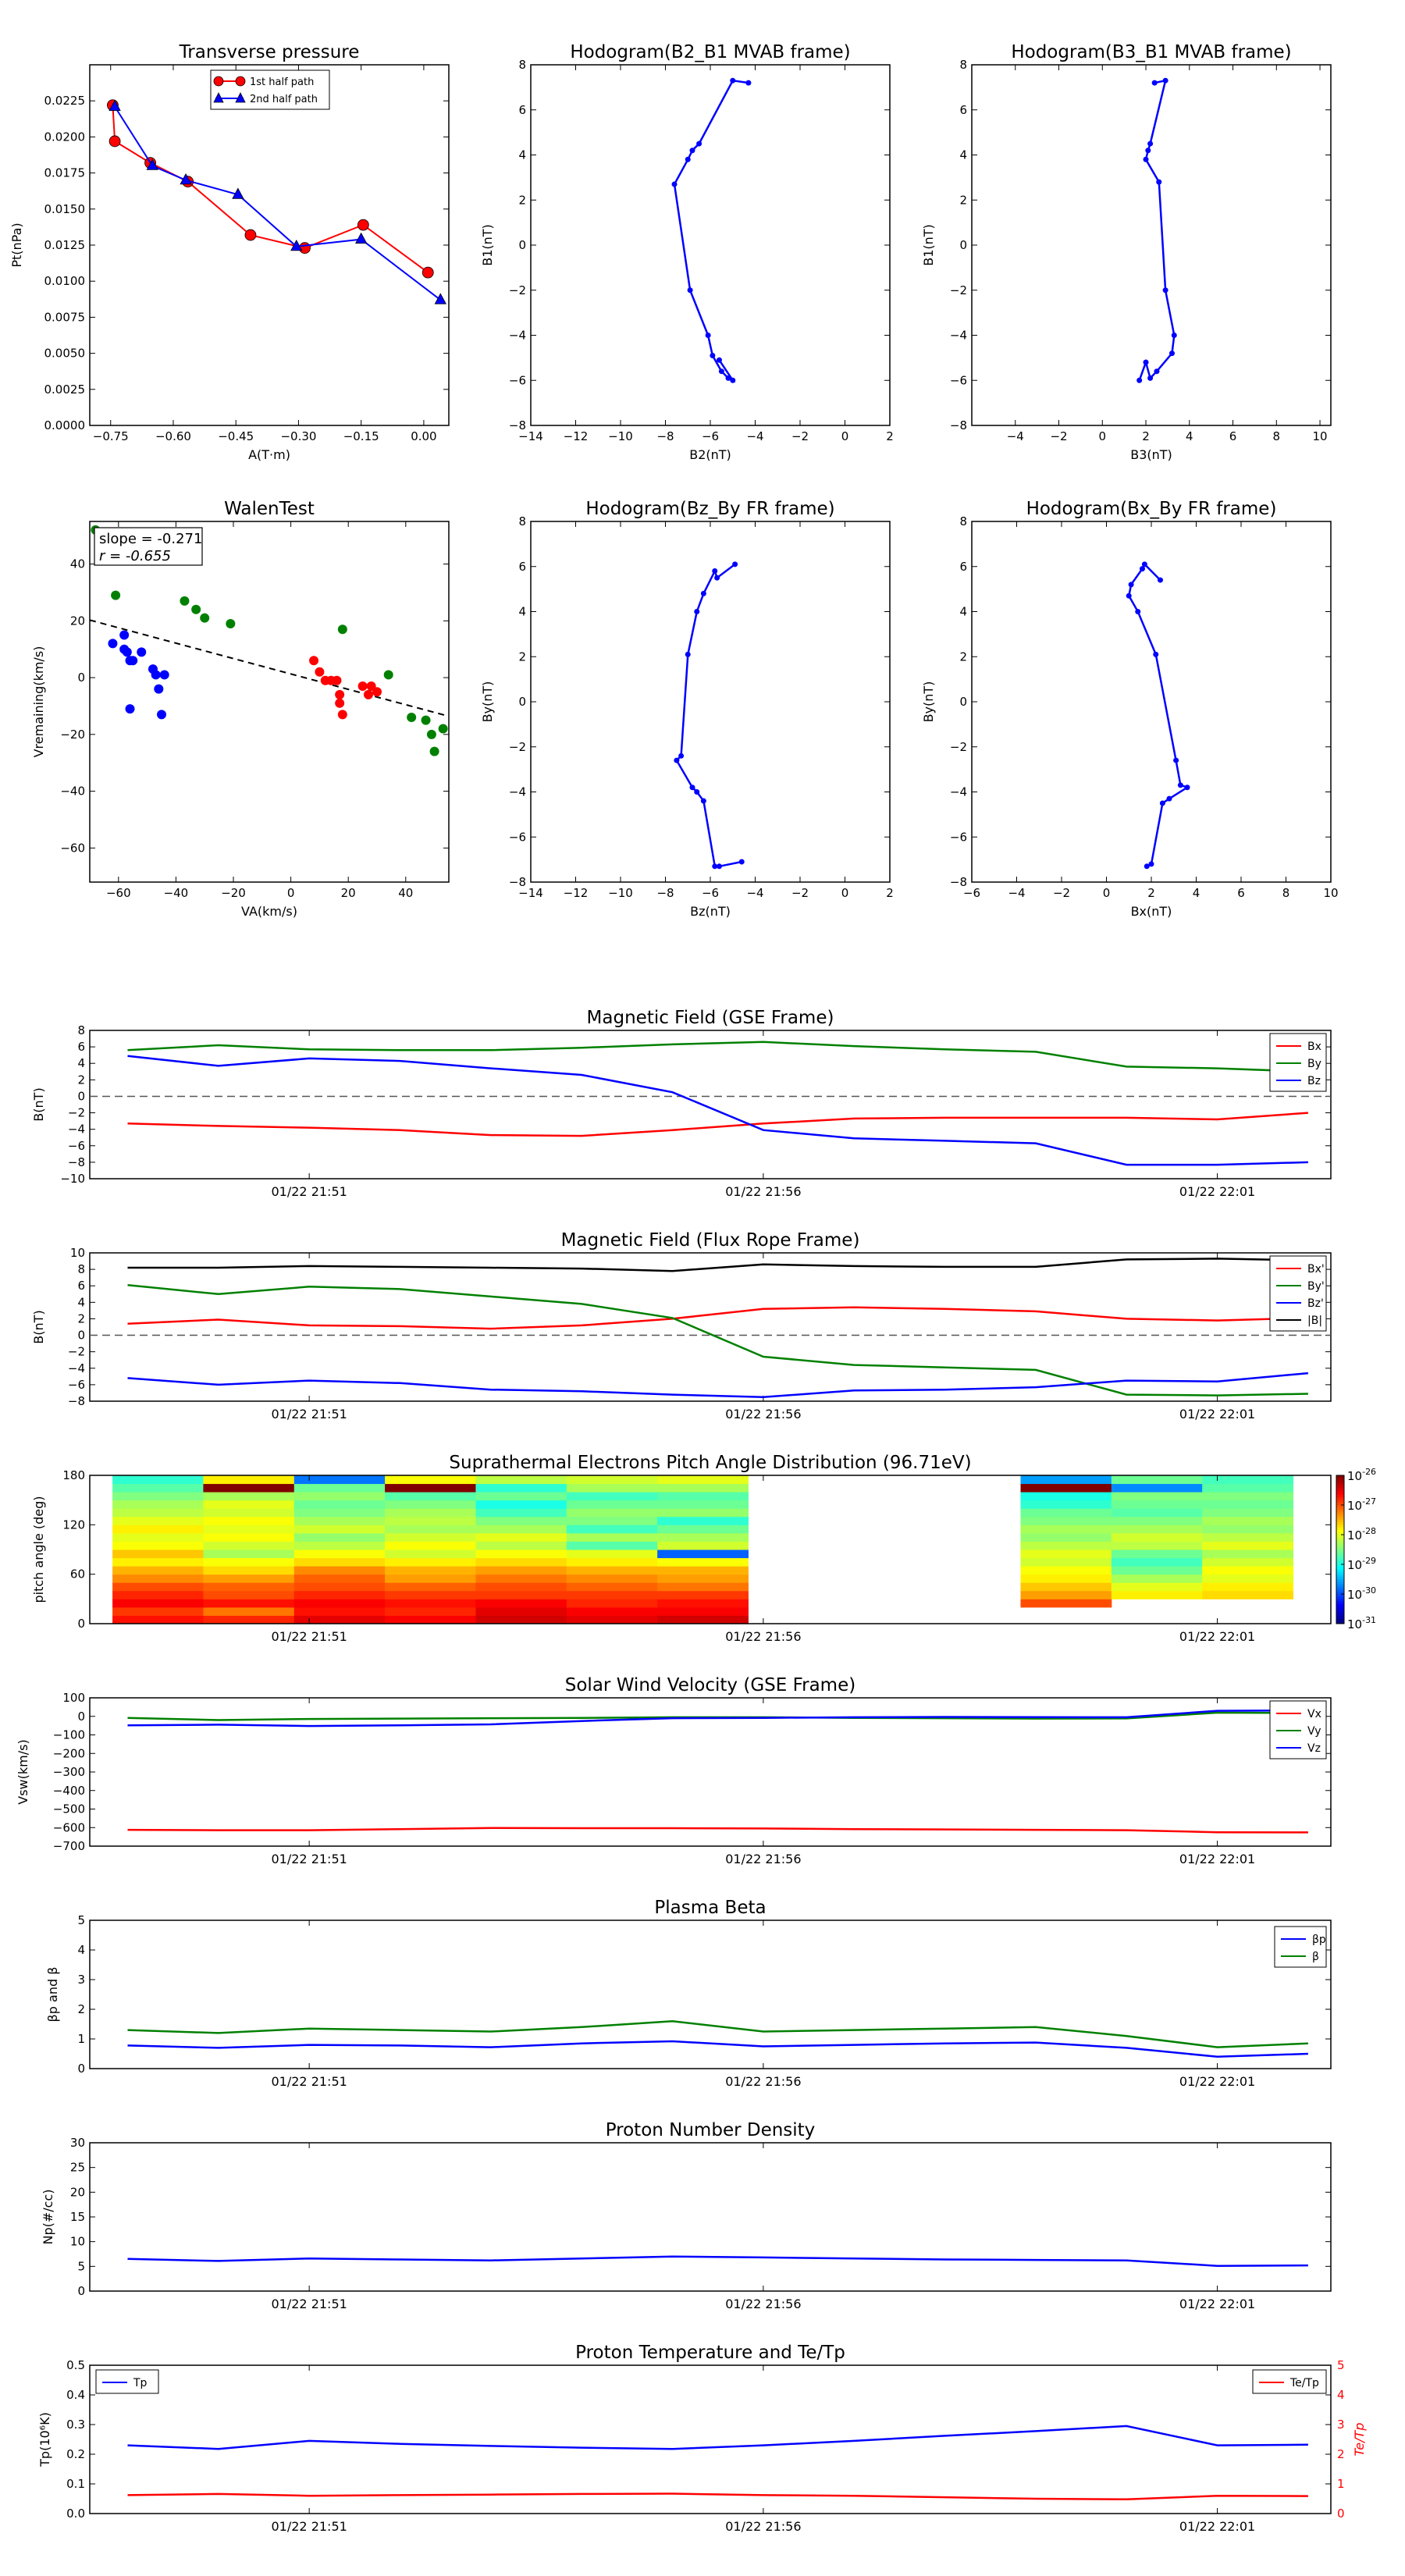  What do you see at coordinates (140, 2383) in the screenshot?
I see `tp-left-legend-label: Tp` at bounding box center [140, 2383].